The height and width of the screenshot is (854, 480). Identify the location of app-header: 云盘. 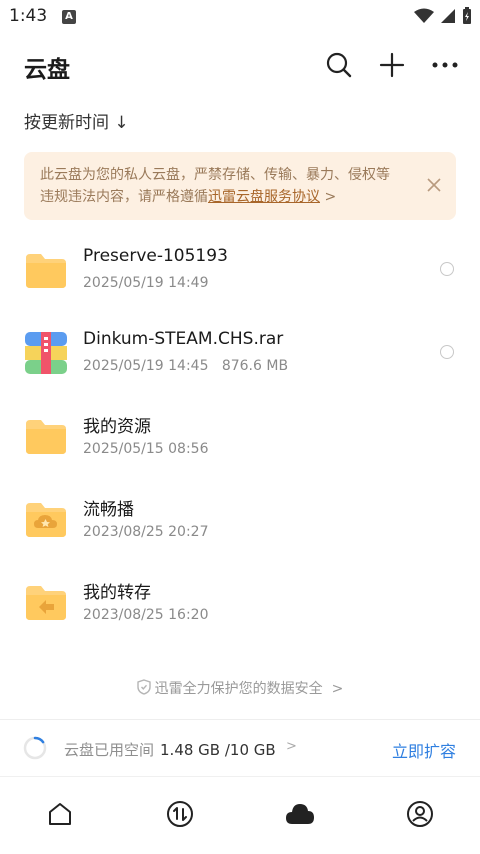
(240, 66).